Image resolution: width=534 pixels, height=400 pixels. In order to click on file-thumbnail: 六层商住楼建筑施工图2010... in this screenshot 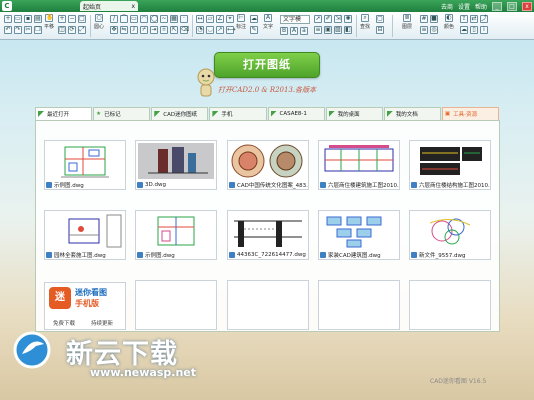, I will do `click(359, 165)`.